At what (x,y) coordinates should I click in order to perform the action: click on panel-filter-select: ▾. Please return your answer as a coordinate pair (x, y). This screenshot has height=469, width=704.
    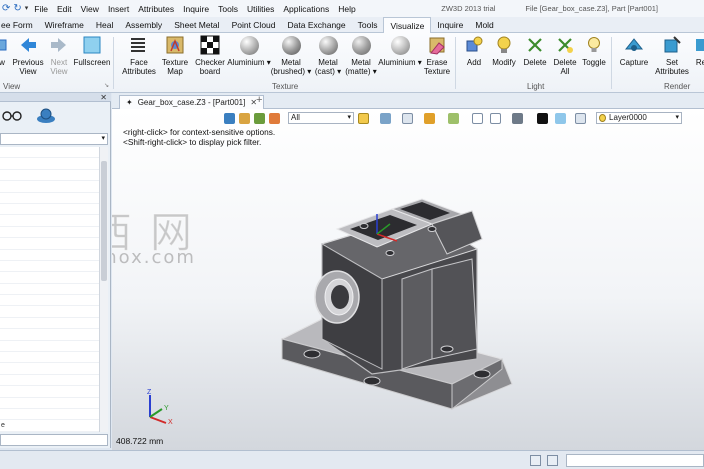
    Looking at the image, I should click on (54, 139).